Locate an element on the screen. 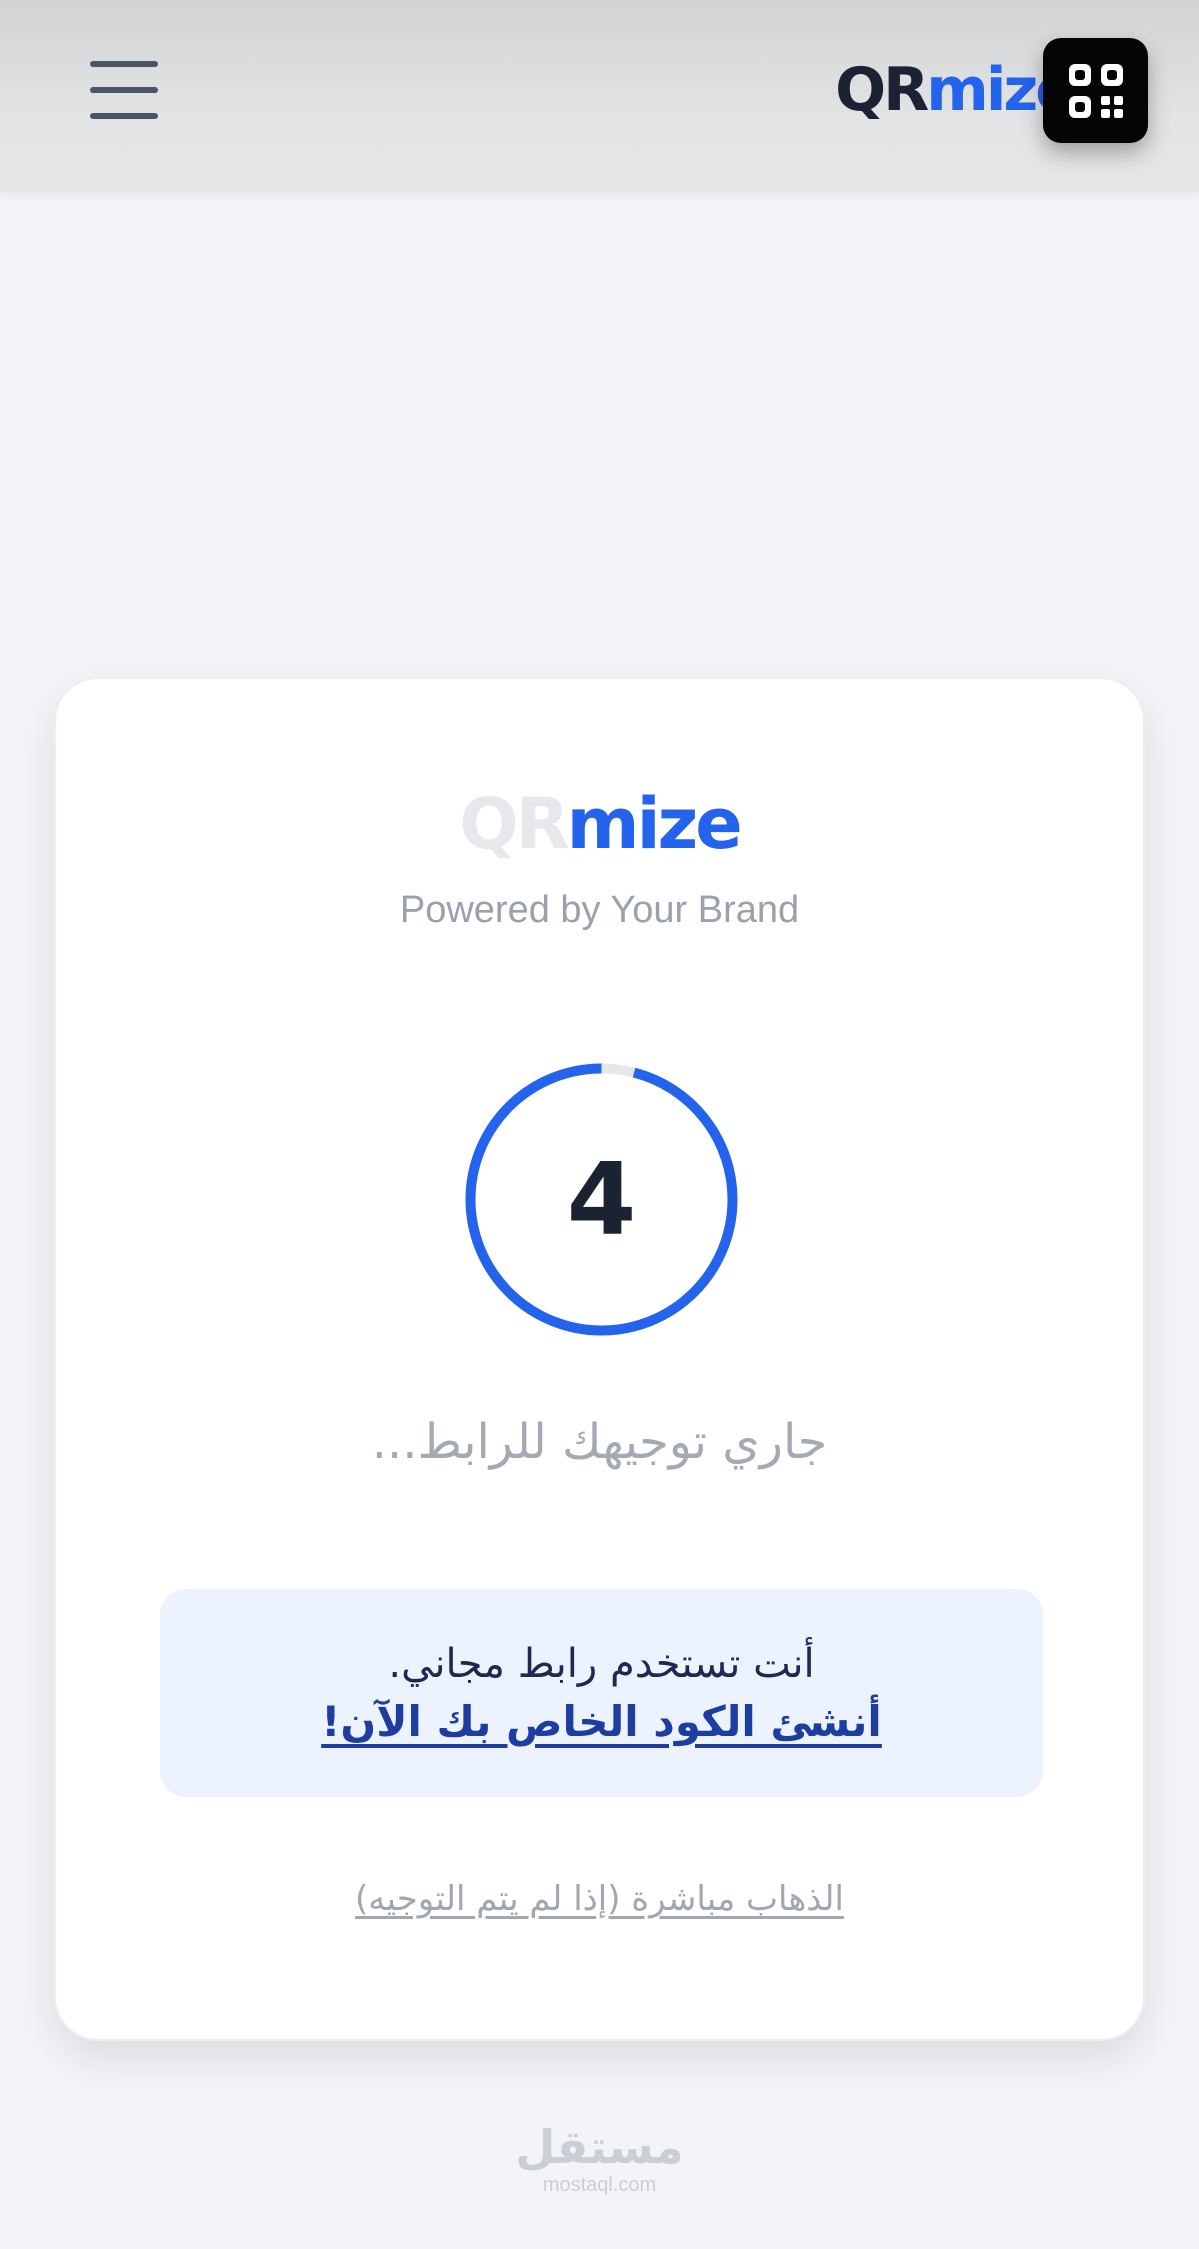  countdown-number: 4 is located at coordinates (601, 1199).